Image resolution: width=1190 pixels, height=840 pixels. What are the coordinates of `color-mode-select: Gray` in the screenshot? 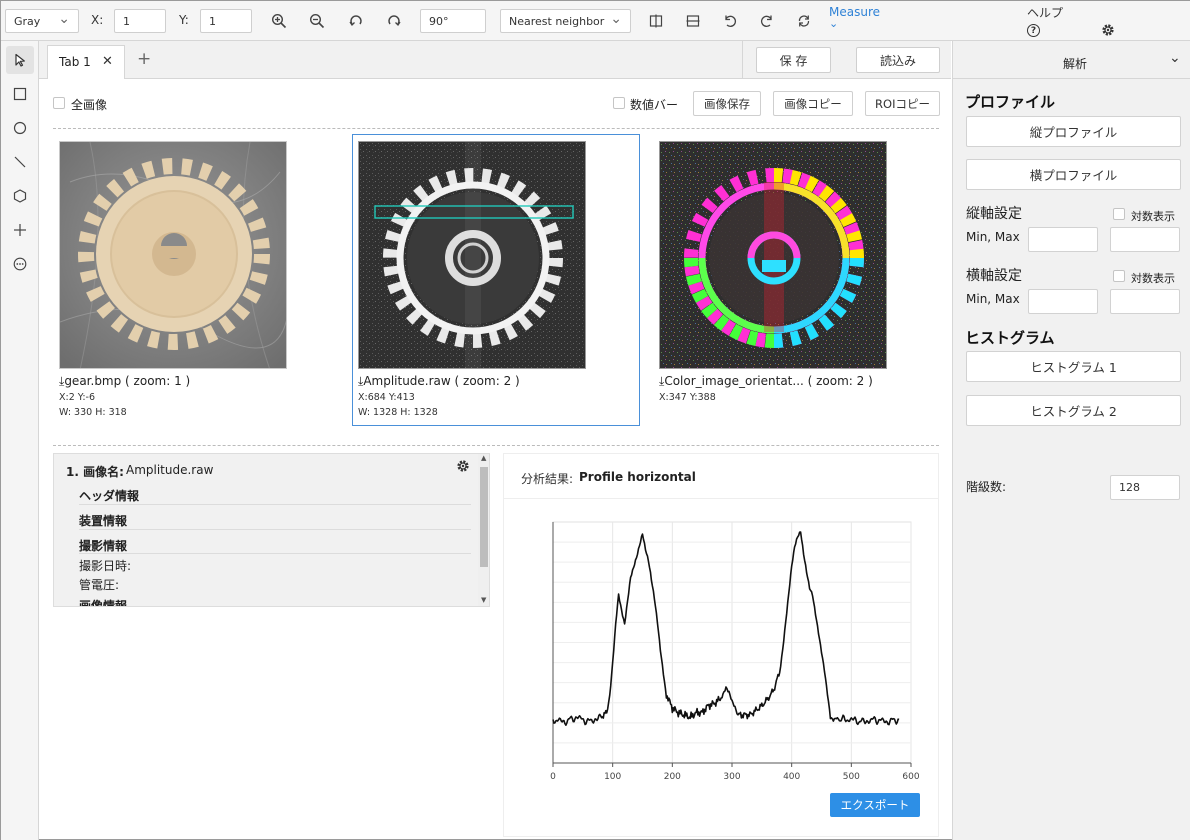 It's located at (42, 21).